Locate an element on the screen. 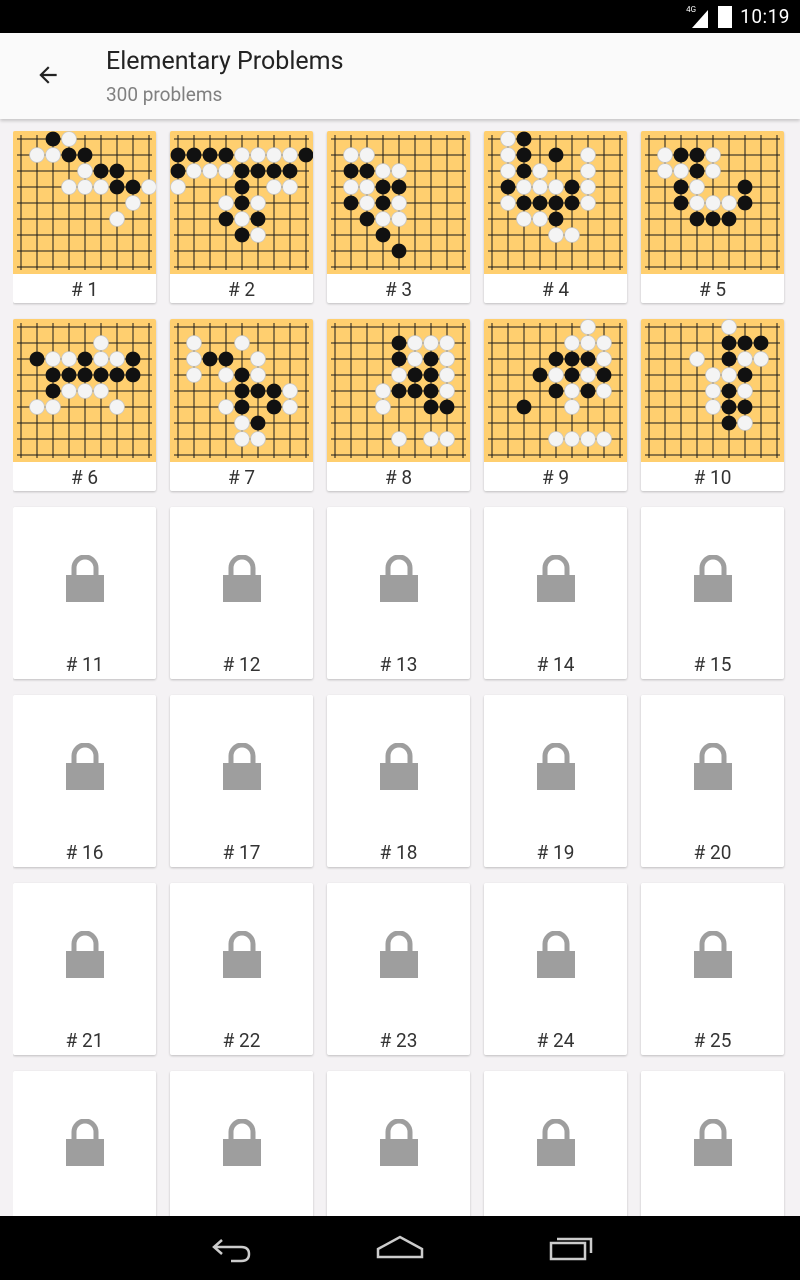 This screenshot has width=800, height=1280. problem-card: # 9 is located at coordinates (555, 405).